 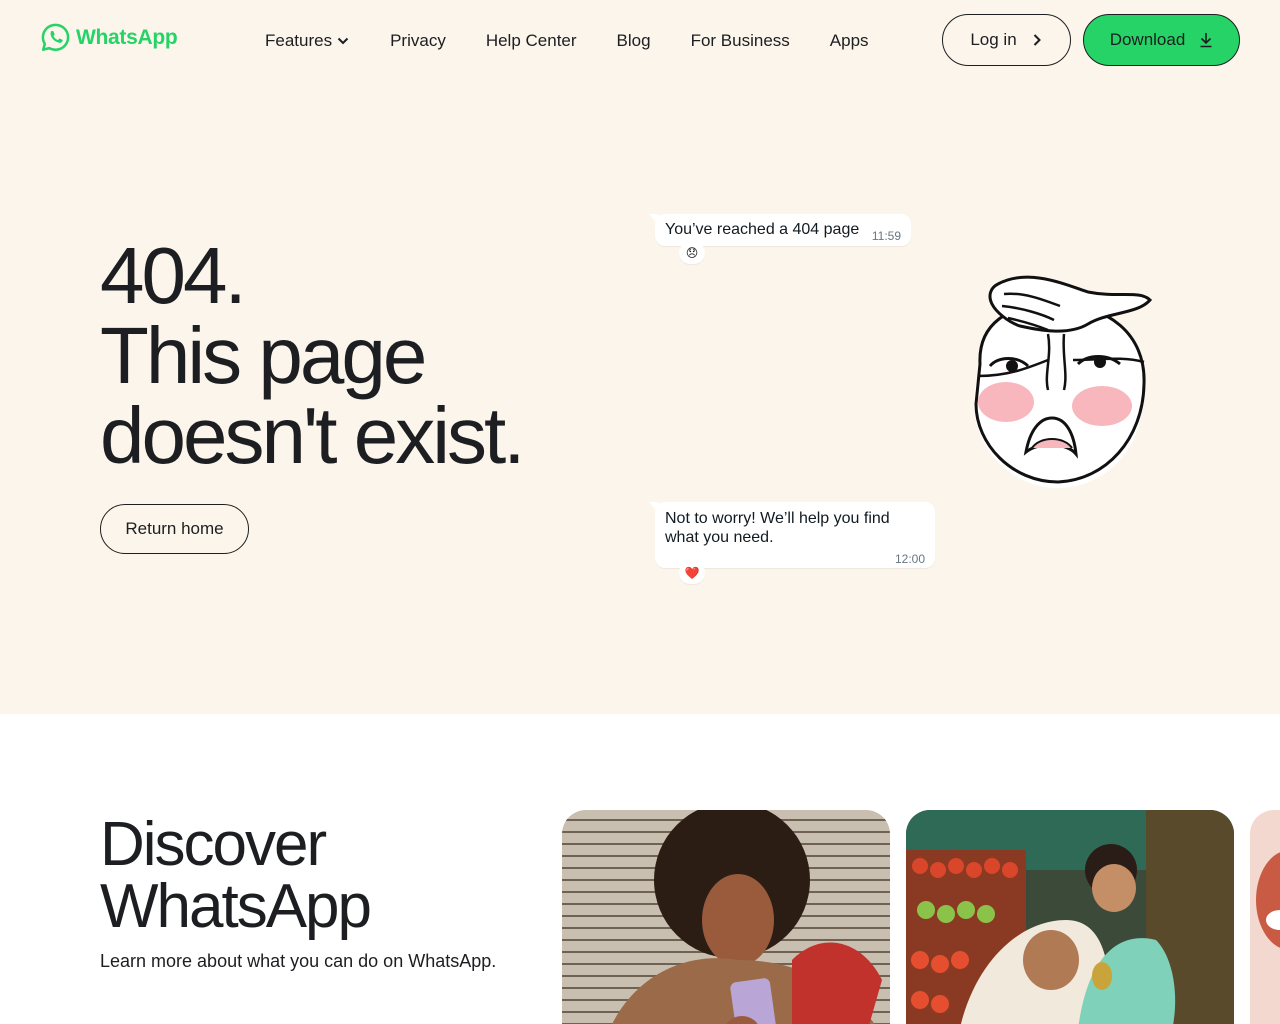 I want to click on discover-title-line-1: Discover, so click(x=213, y=844).